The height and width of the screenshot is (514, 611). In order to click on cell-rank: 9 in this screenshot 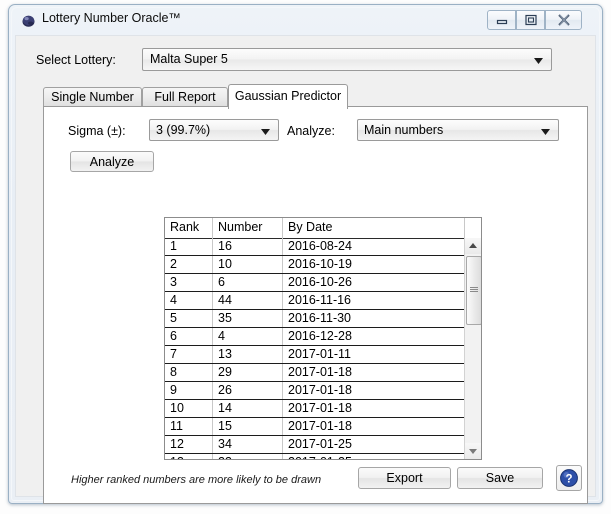, I will do `click(189, 390)`.